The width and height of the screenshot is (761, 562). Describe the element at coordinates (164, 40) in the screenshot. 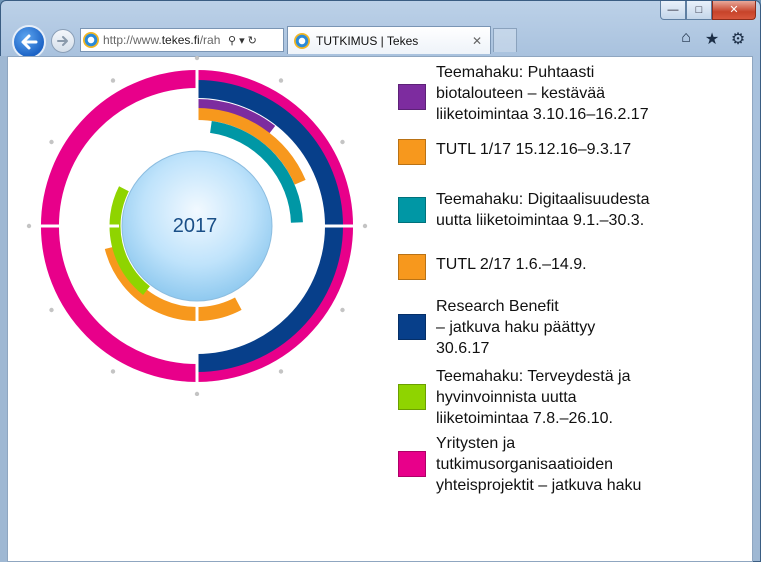

I see `address-url: http://www.tekes.fi/rah` at that location.